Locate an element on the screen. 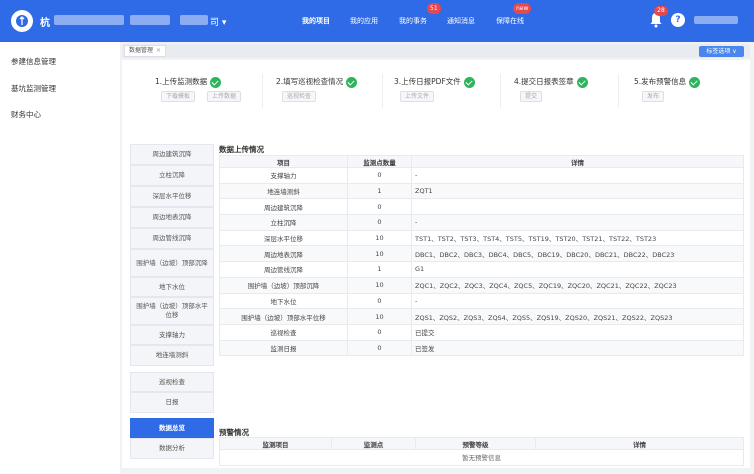 Image resolution: width=754 pixels, height=474 pixels. table-row: 地连墙测斜 1 ZQT1 is located at coordinates (481, 191).